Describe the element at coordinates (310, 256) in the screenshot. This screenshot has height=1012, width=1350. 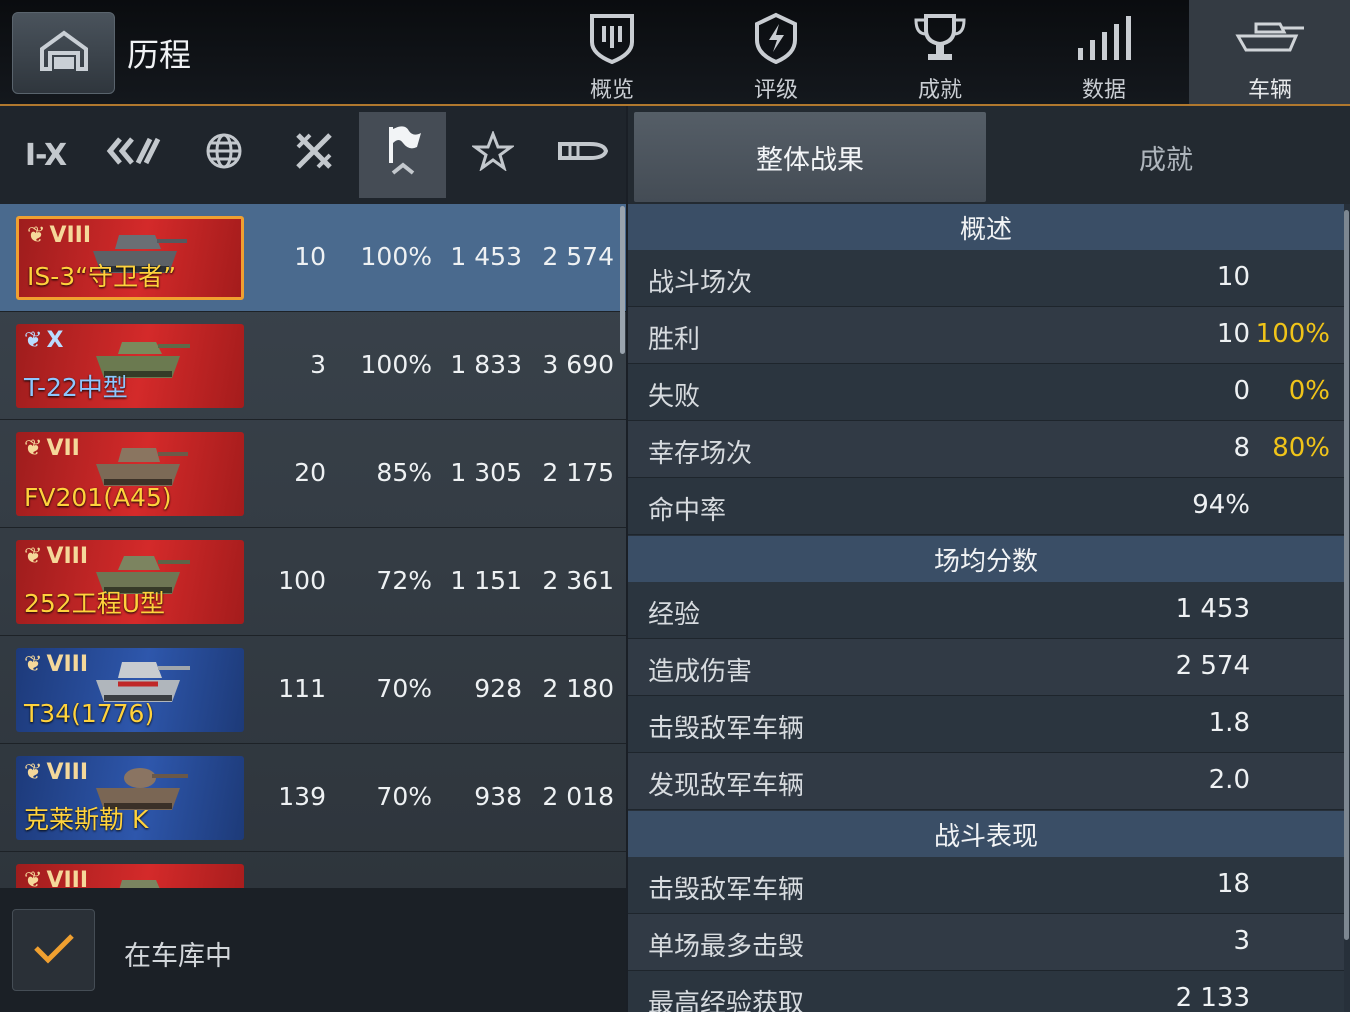
I see `battles-count: 10` at that location.